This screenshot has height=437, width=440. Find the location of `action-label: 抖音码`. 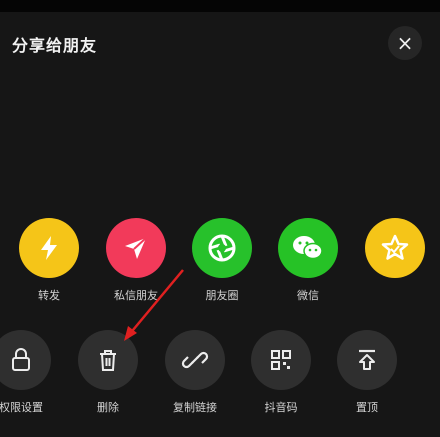

action-label: 抖音码 is located at coordinates (281, 407).